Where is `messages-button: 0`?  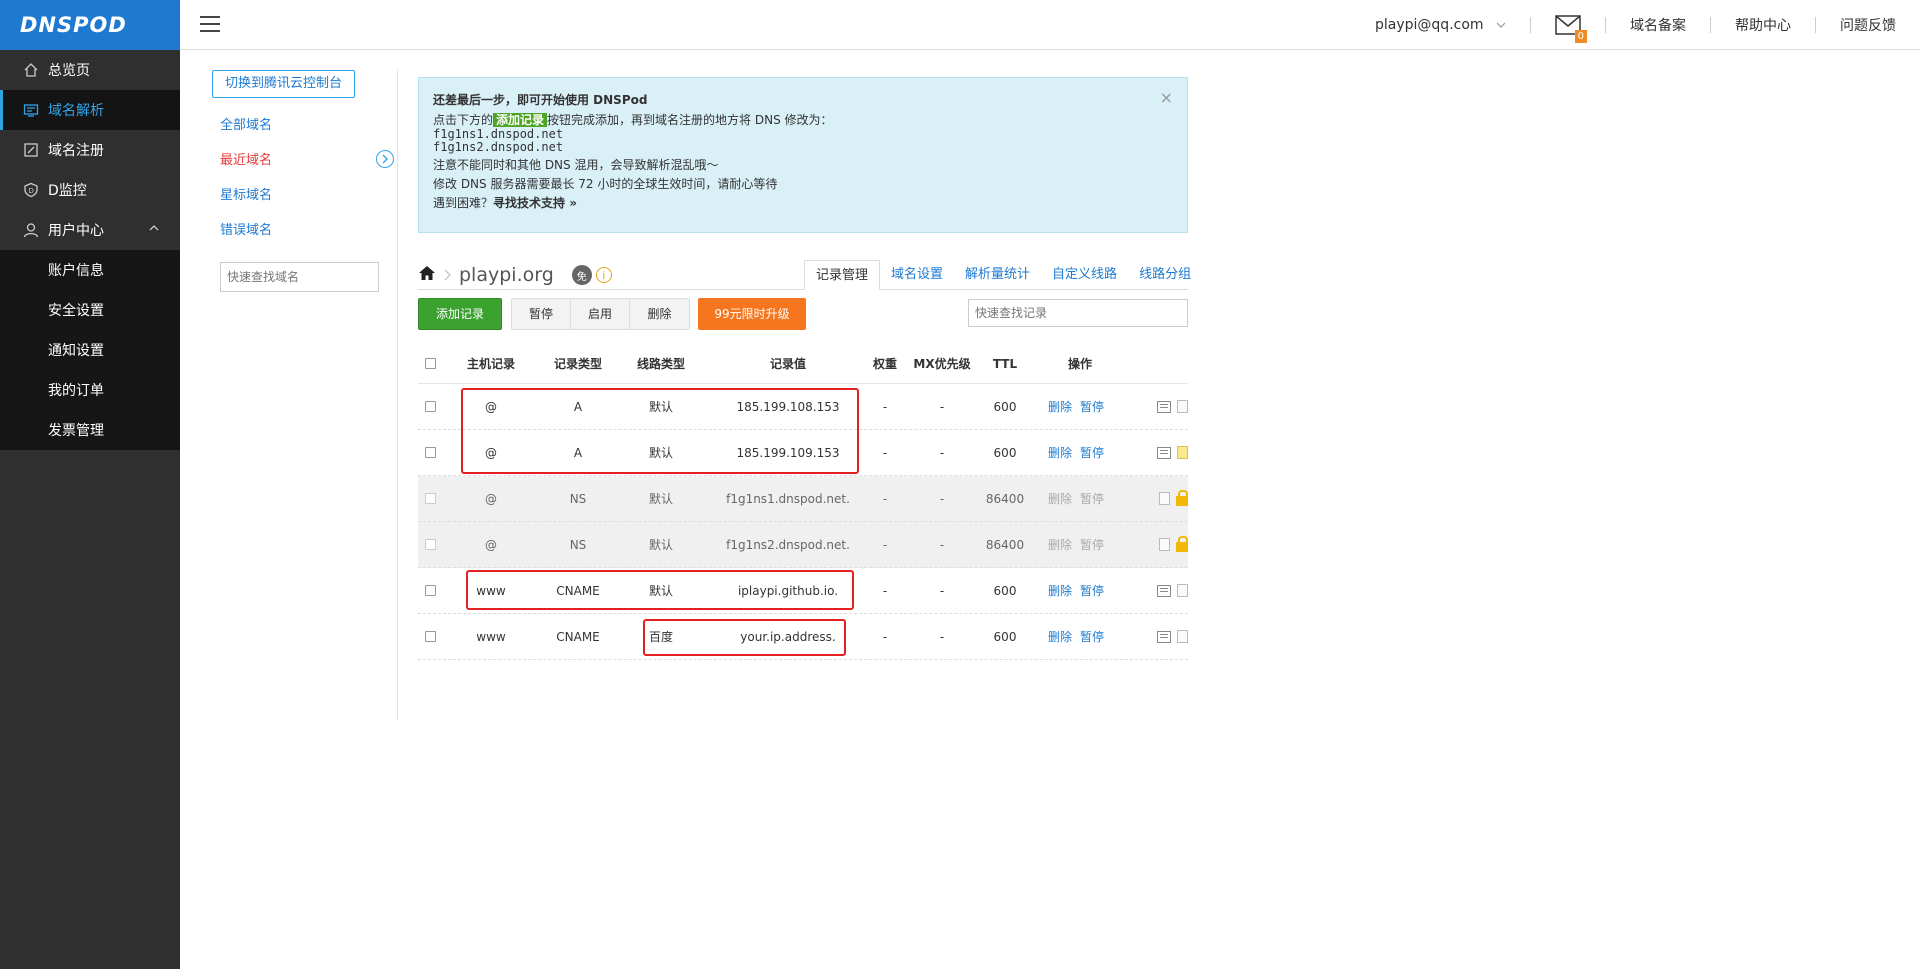
messages-button: 0 is located at coordinates (1568, 29).